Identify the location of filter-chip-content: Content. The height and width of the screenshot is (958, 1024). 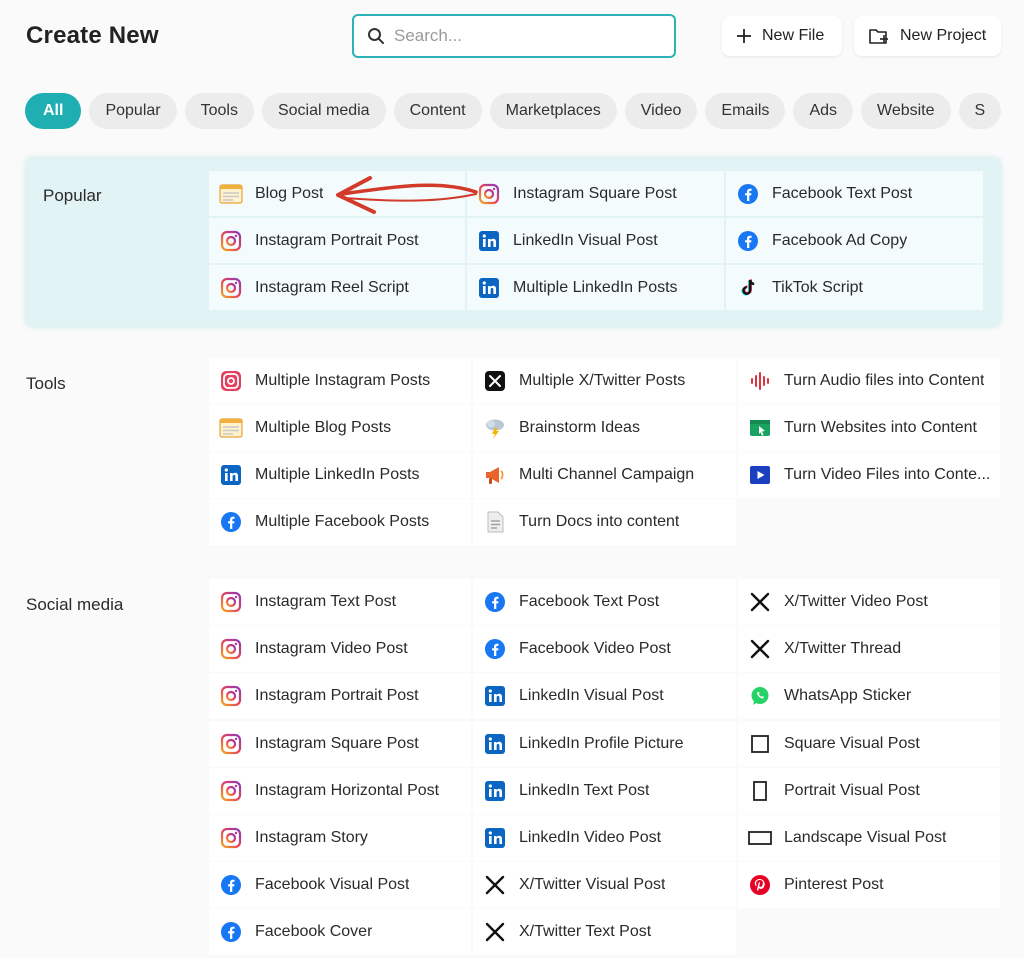
(437, 111).